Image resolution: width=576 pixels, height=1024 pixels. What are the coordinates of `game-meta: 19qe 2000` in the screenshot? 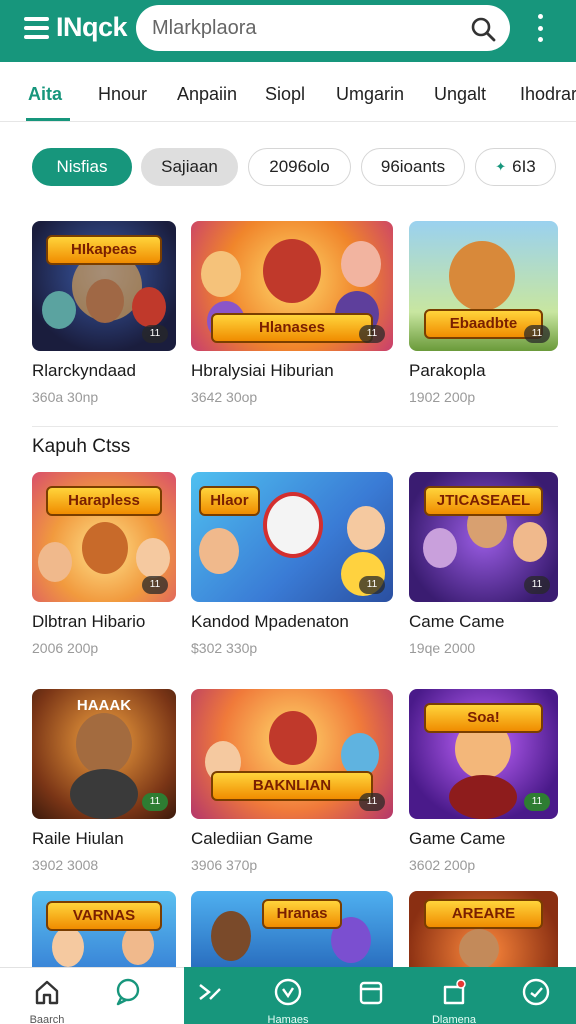 It's located at (442, 648).